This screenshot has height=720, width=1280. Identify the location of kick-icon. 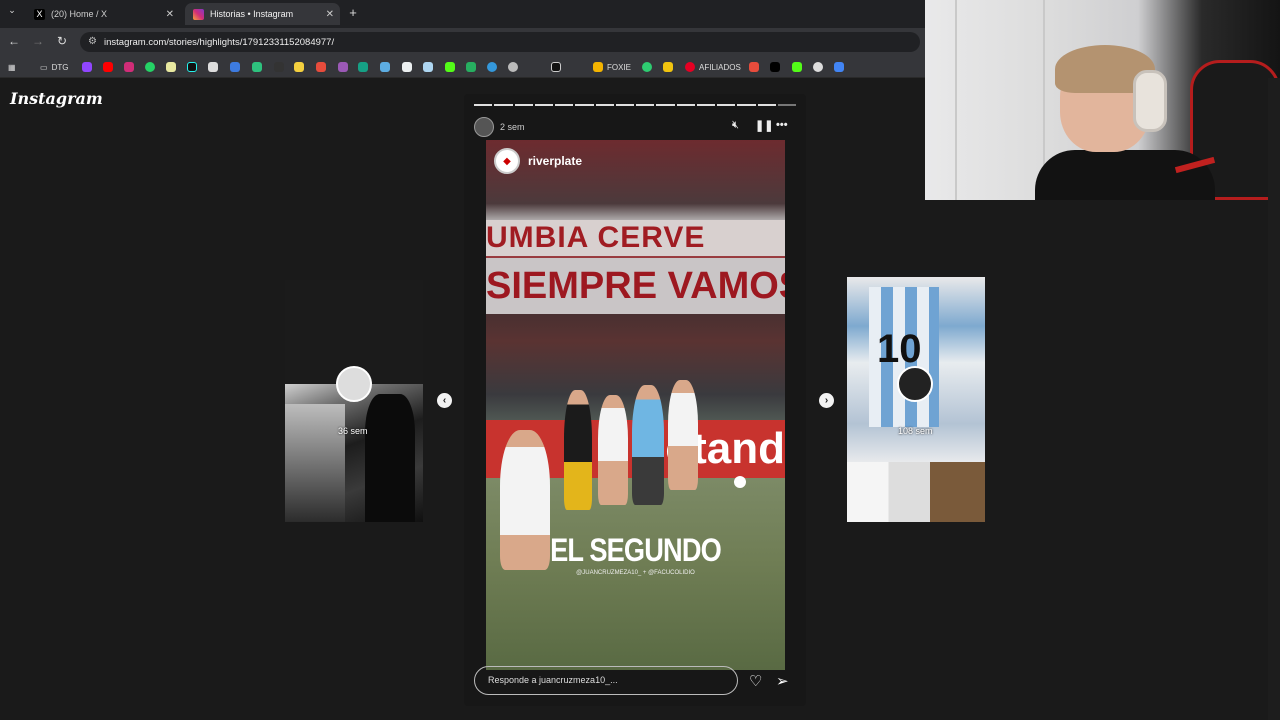
(797, 67).